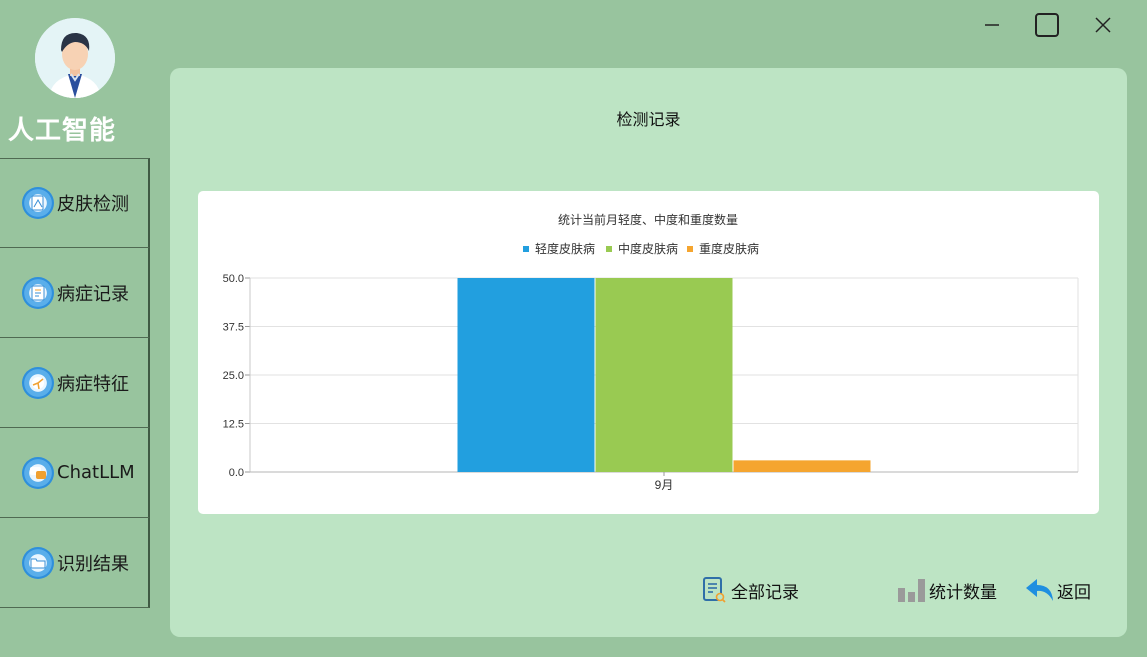 The image size is (1147, 657). Describe the element at coordinates (1039, 590) in the screenshot. I see `back-arrow-icon` at that location.